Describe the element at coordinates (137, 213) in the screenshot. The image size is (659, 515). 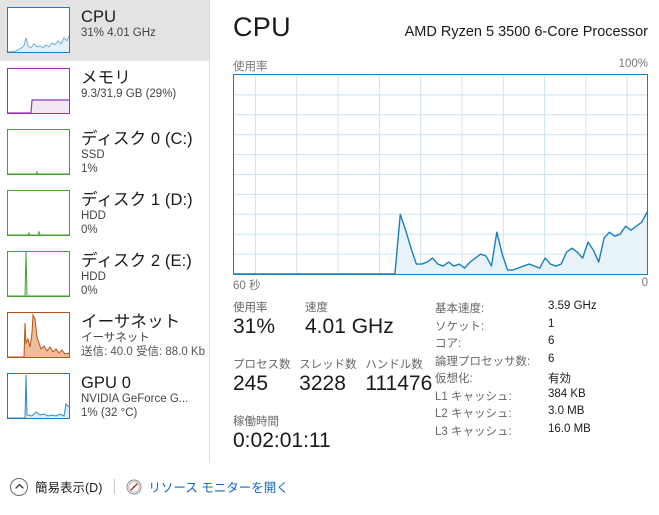
I see `sidebar-item-disk1-text: ディスク 1 (D:) HDD 0%` at that location.